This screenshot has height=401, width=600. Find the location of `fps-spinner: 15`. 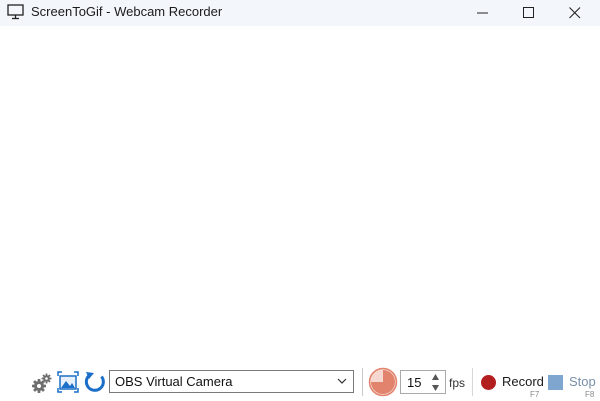

fps-spinner: 15 is located at coordinates (423, 382).